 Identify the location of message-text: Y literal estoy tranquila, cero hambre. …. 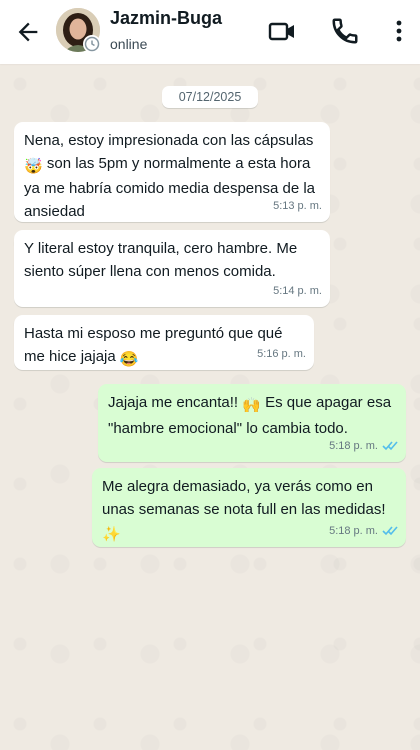
(161, 260).